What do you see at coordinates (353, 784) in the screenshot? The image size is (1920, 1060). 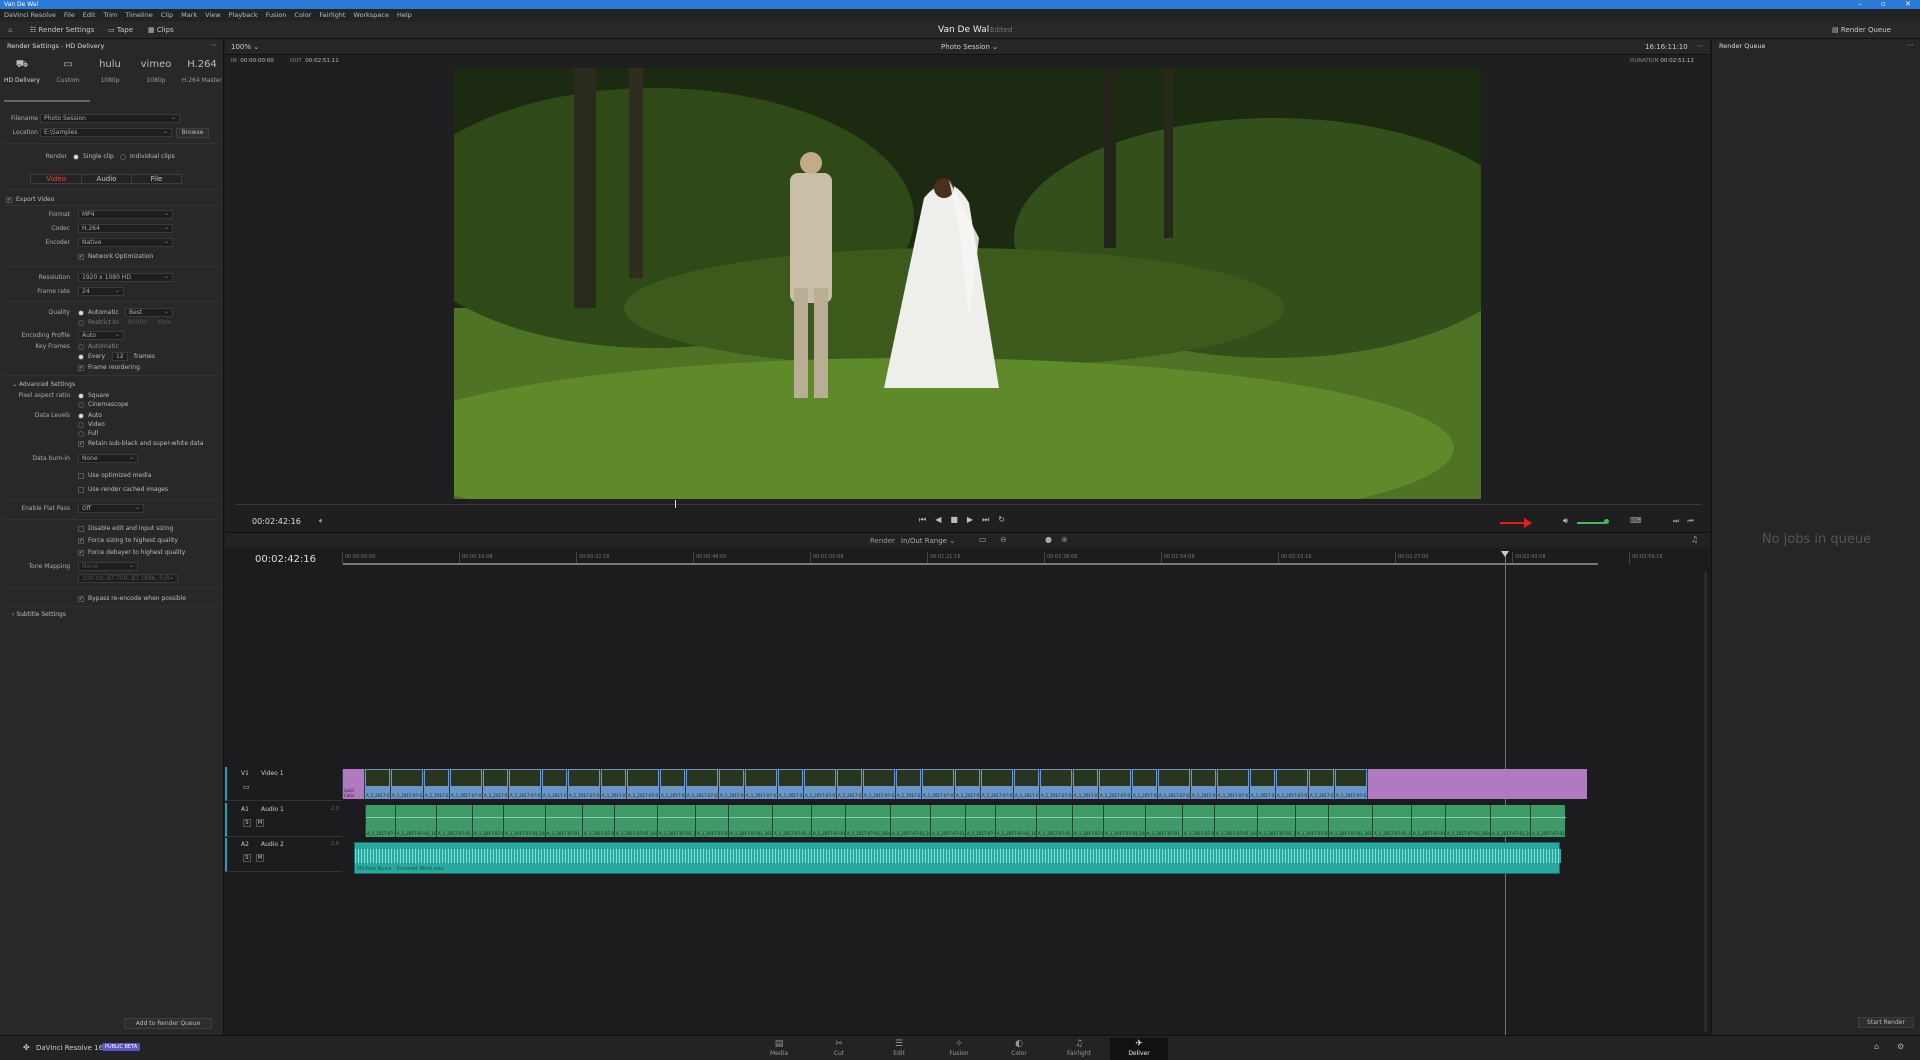 I see `v1-solid-clip: Solid Color` at bounding box center [353, 784].